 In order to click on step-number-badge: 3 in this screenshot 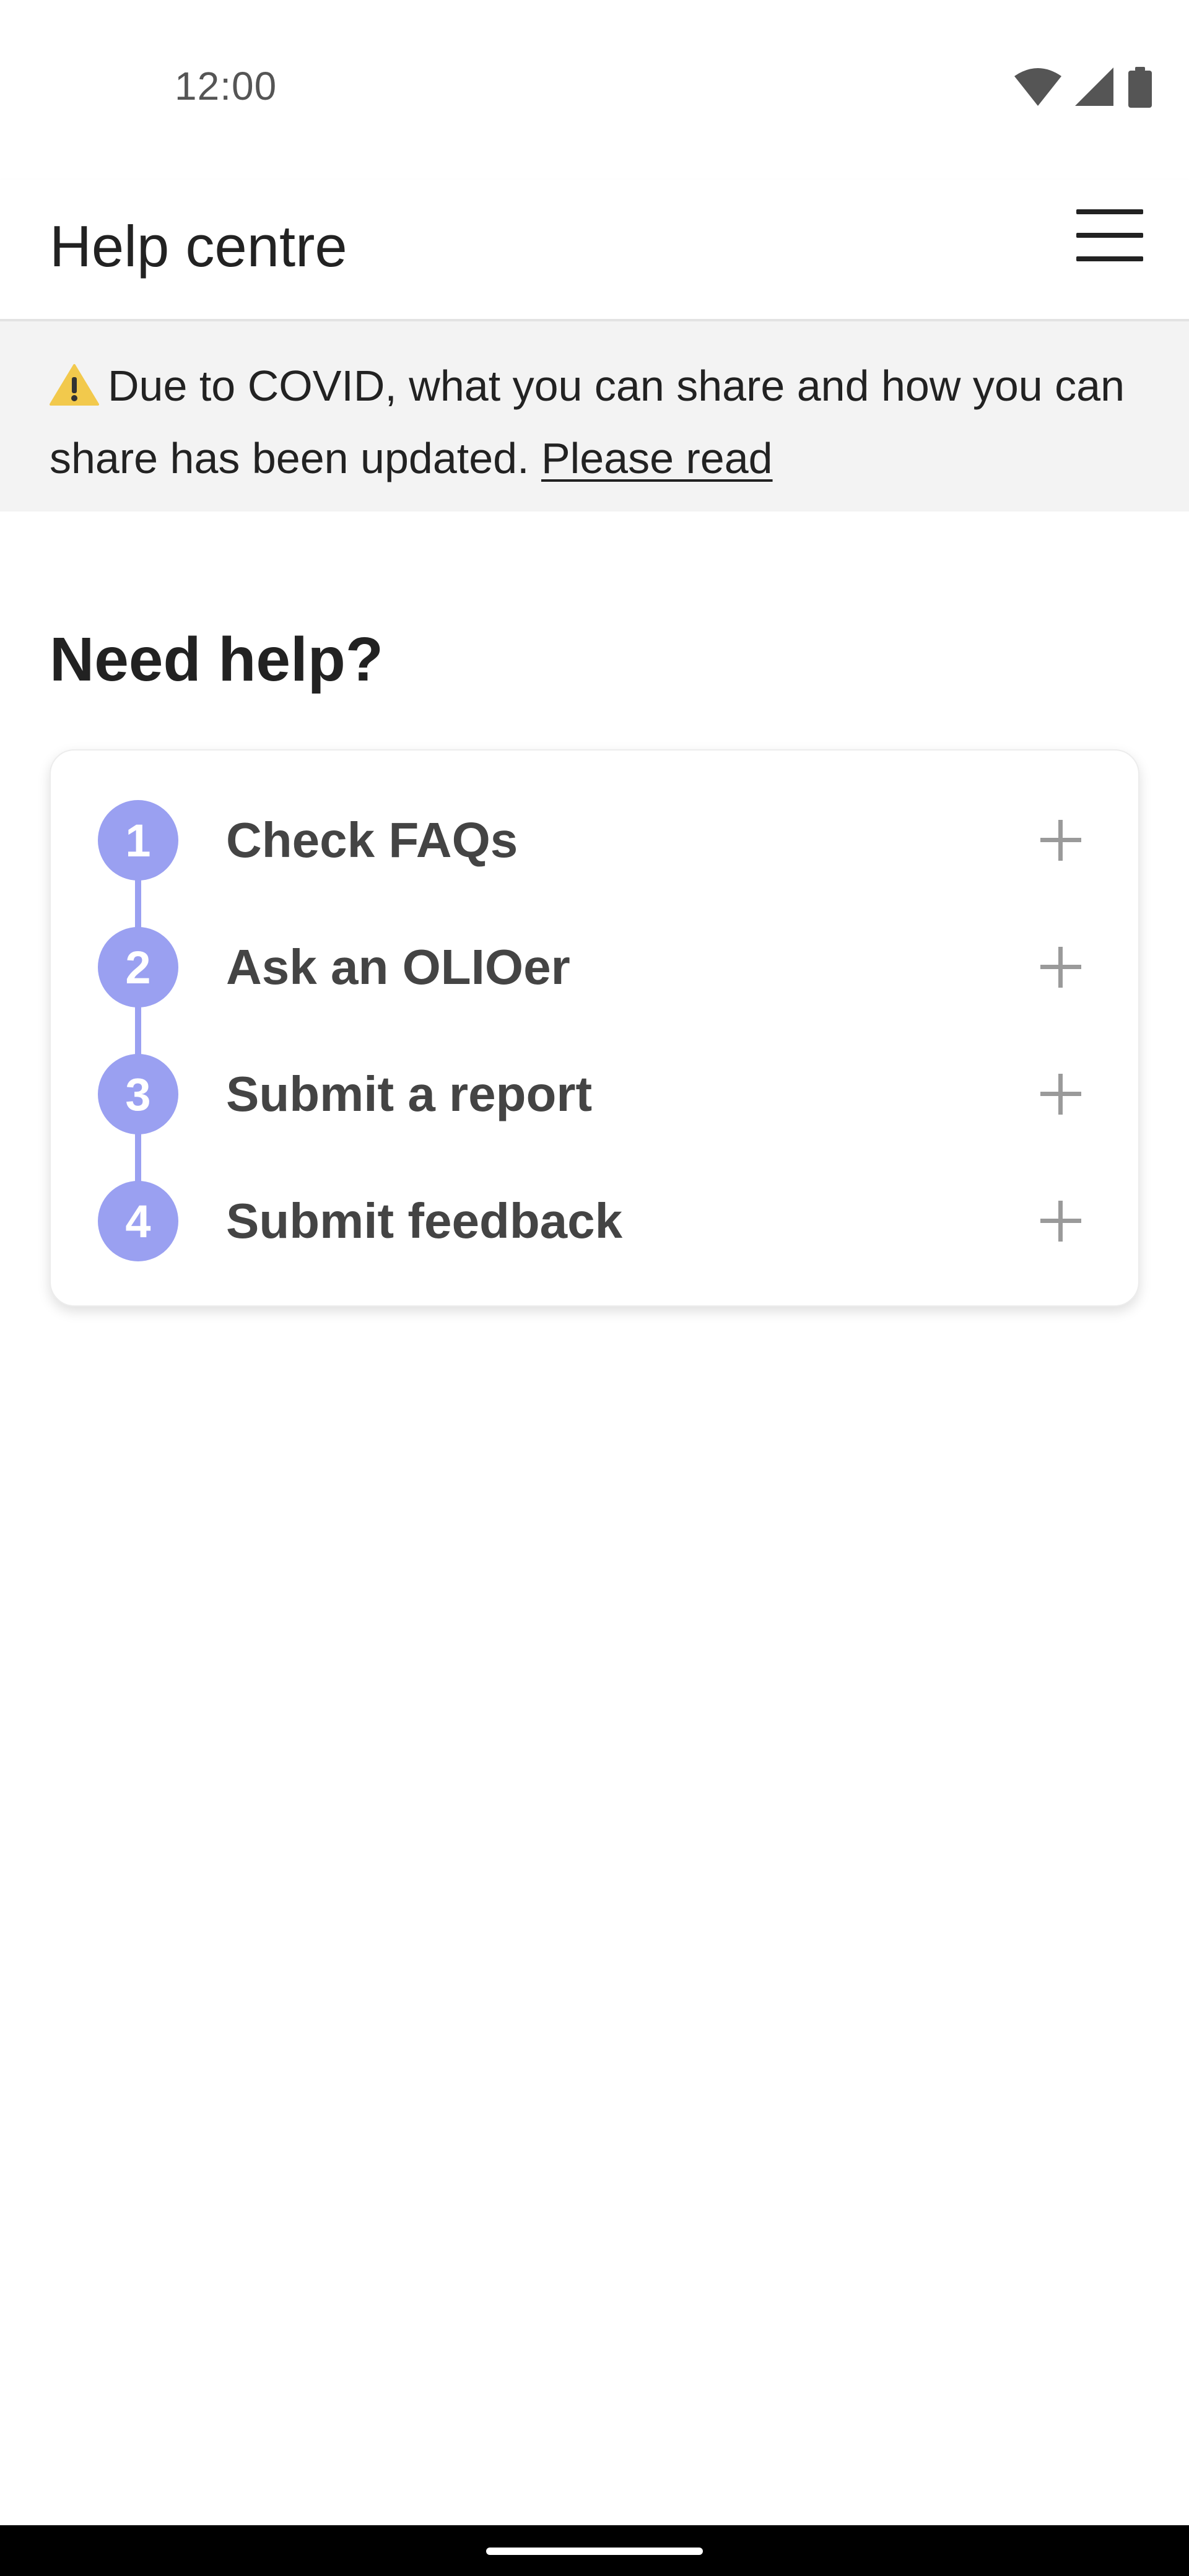, I will do `click(138, 1094)`.